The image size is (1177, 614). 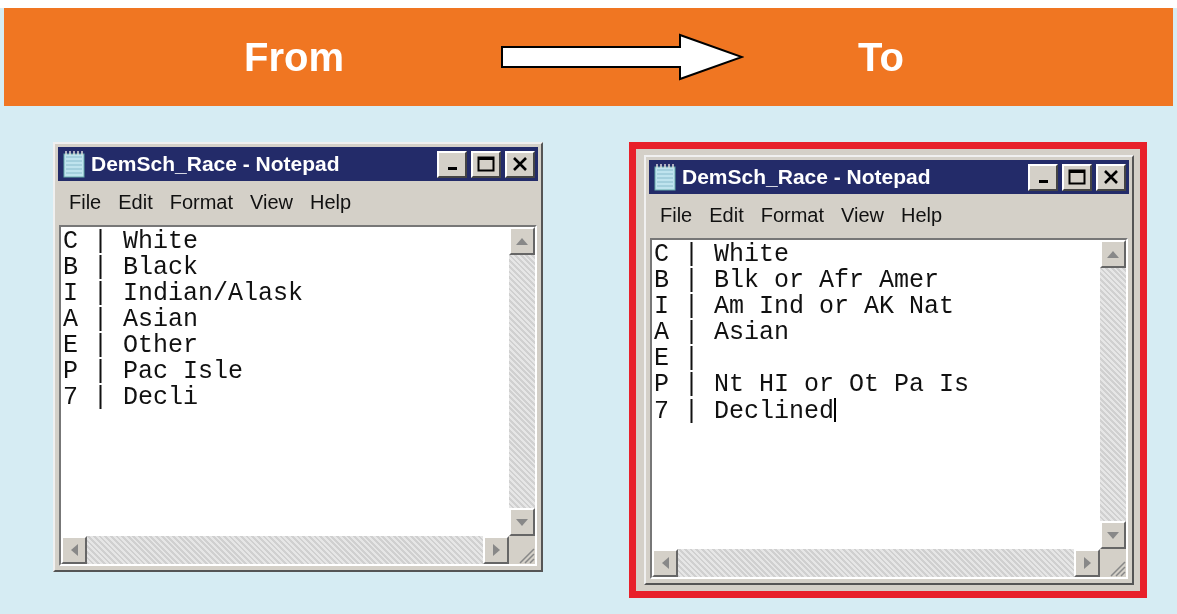 I want to click on text-line: P | Pac Isle, so click(x=153, y=372).